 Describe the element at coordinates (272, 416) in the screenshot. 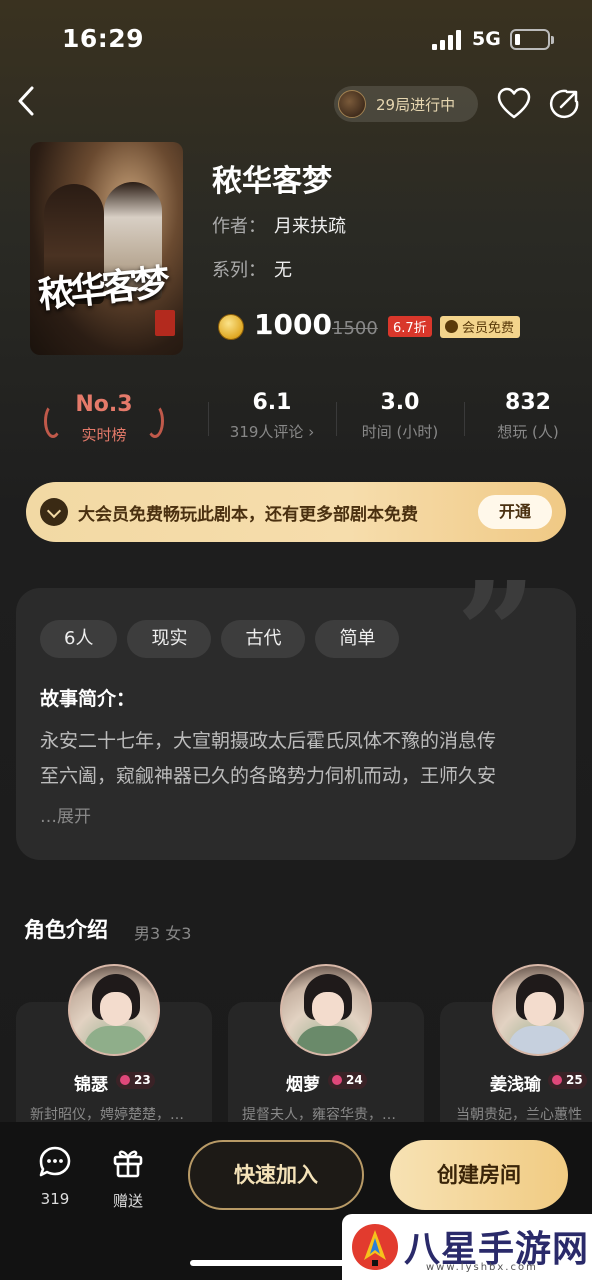

I see `score-stat: 6.1 319人评论 ›` at that location.